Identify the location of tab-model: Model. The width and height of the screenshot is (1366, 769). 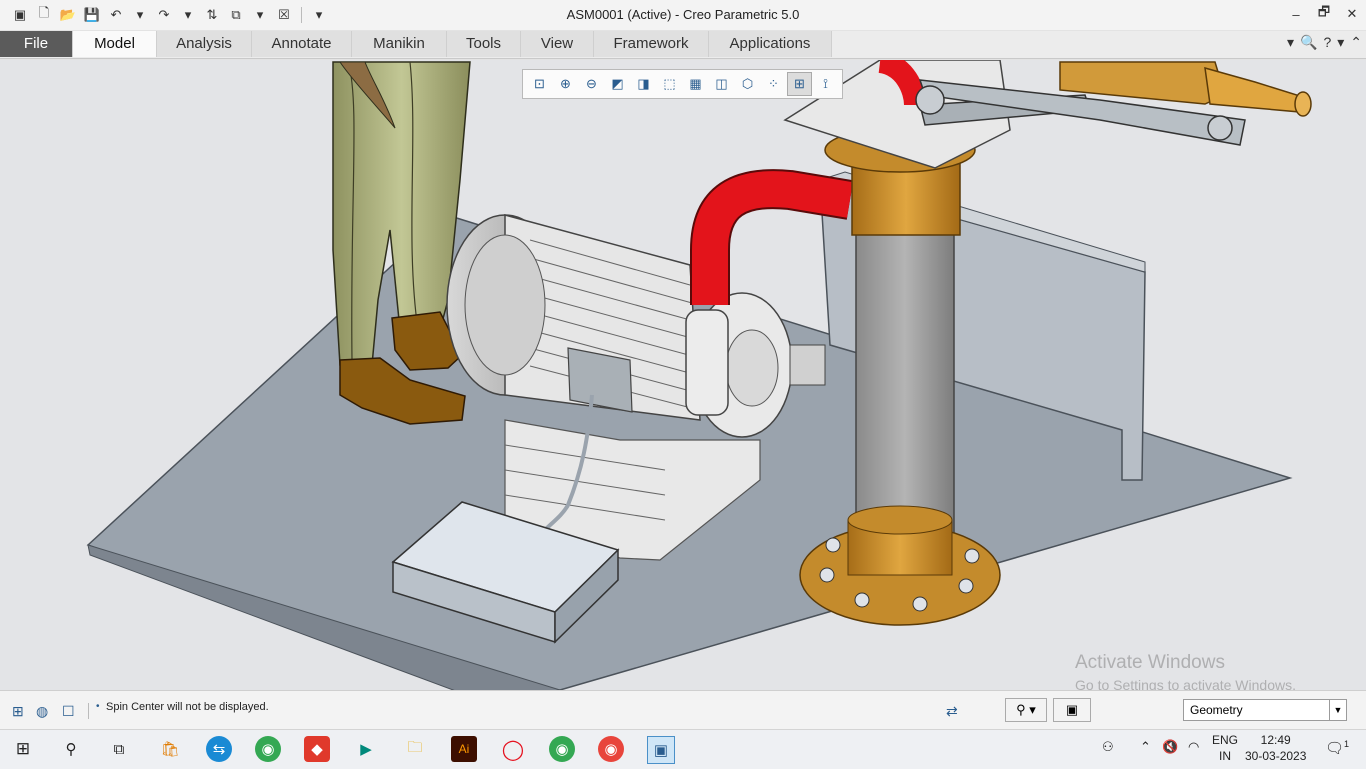
(115, 44).